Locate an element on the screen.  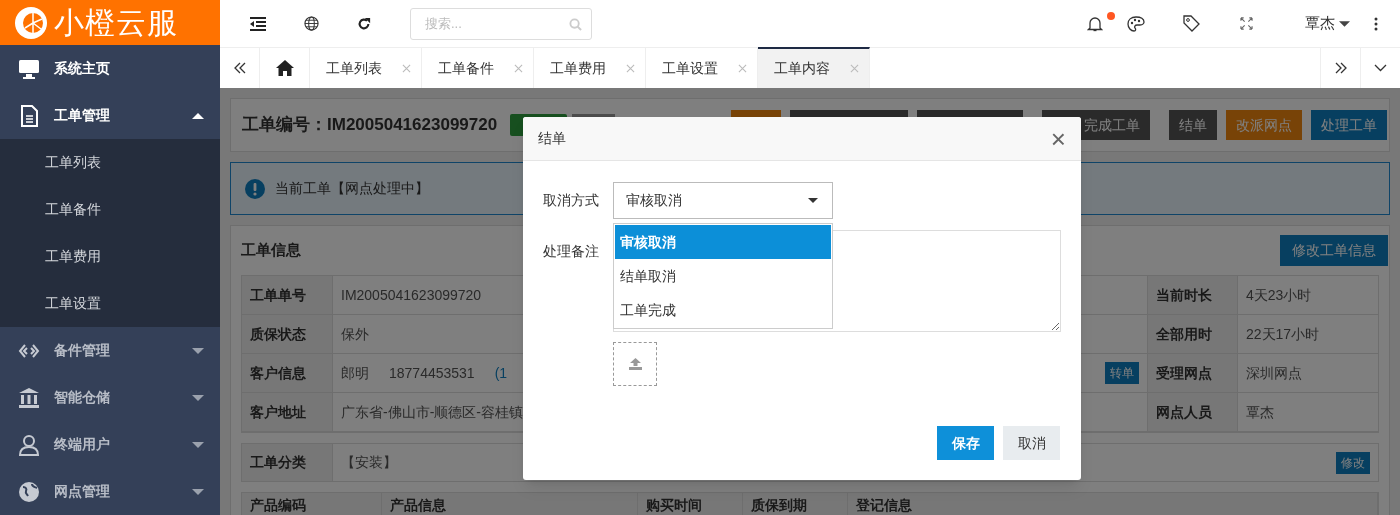
field-value: 4天23小时 is located at coordinates (1279, 295).